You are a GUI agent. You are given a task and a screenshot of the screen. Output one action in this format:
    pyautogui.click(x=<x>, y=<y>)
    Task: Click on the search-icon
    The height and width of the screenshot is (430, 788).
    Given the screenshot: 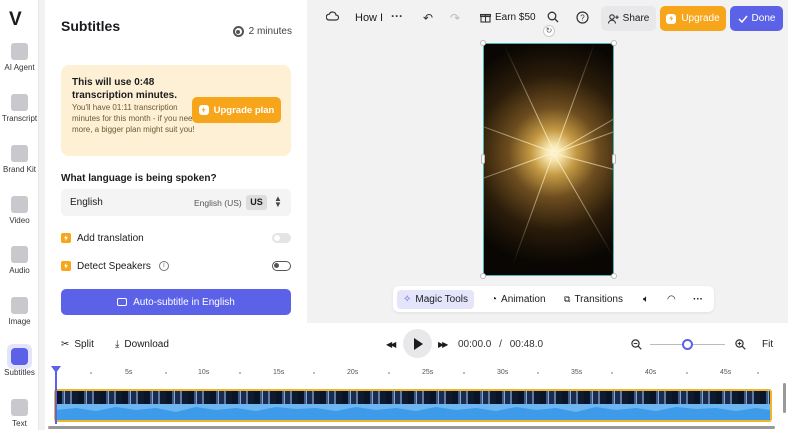 What is the action you would take?
    pyautogui.click(x=553, y=17)
    